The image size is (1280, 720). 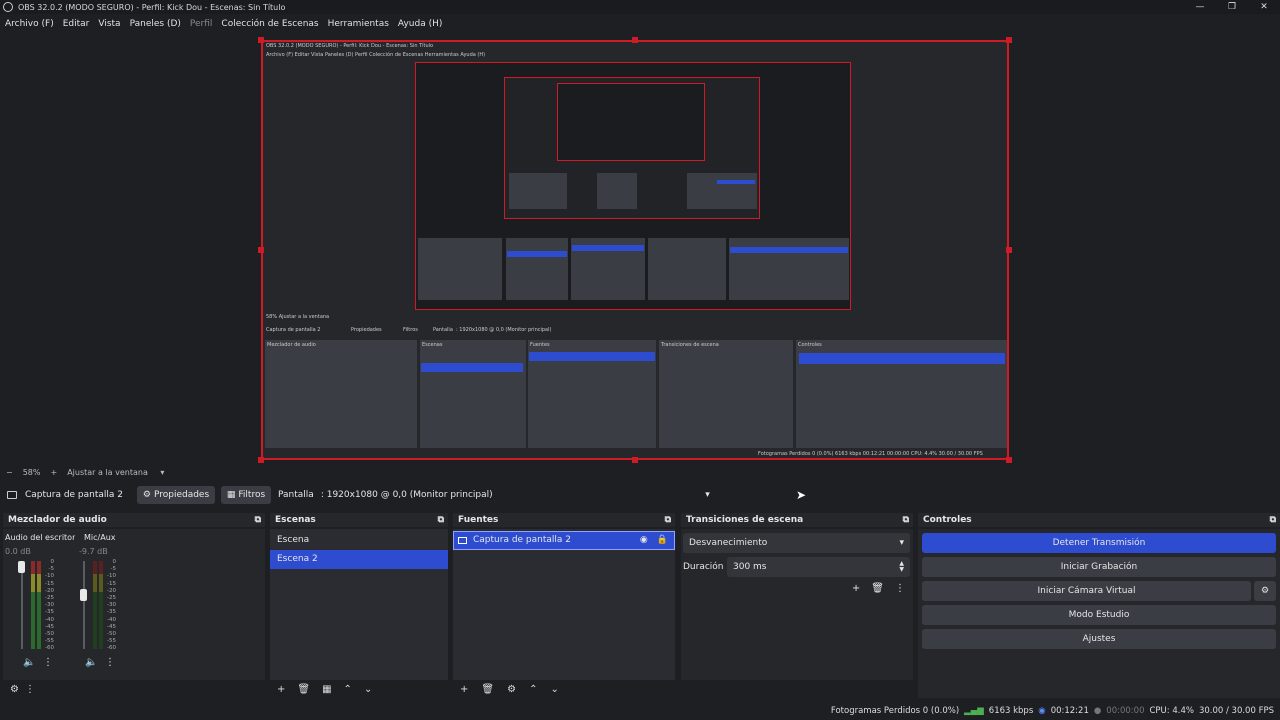 I want to click on menu-coleccion: Colección de Escenas, so click(x=269, y=24).